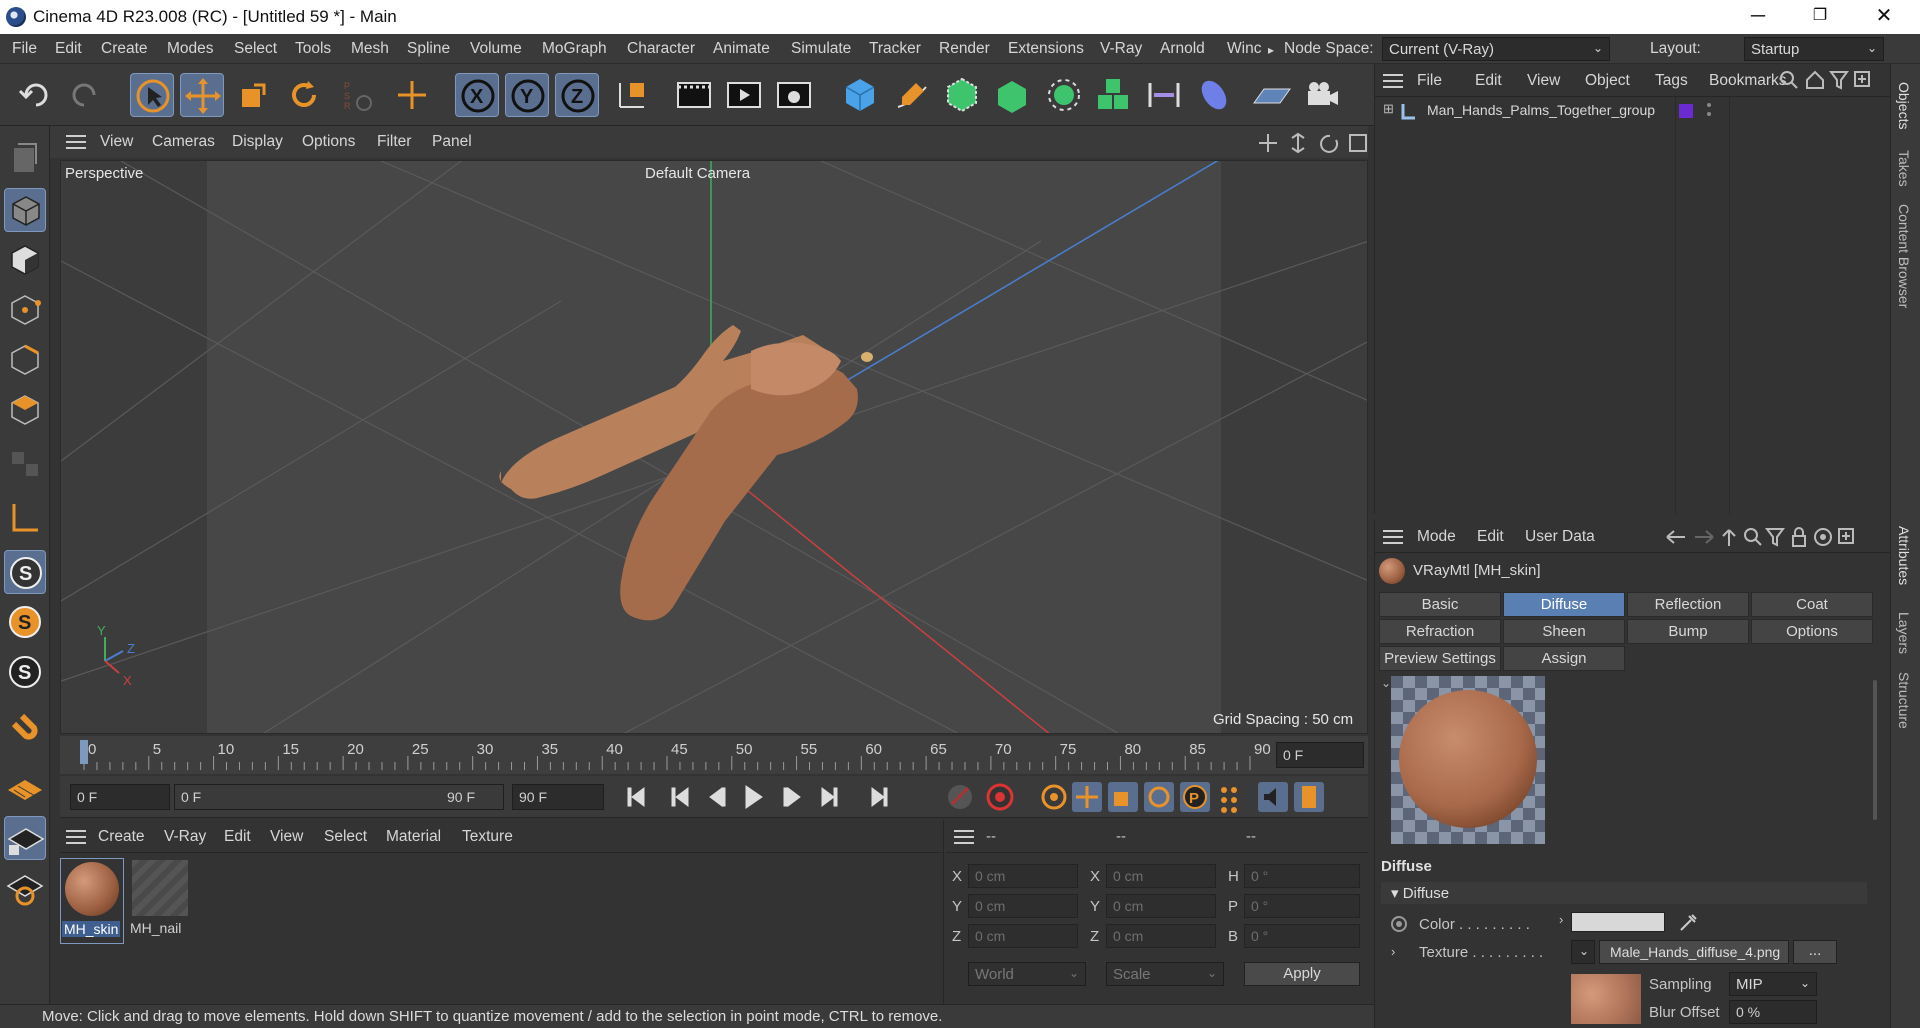 The width and height of the screenshot is (1920, 1028). Describe the element at coordinates (345, 837) in the screenshot. I see `material-menu-select: Select` at that location.